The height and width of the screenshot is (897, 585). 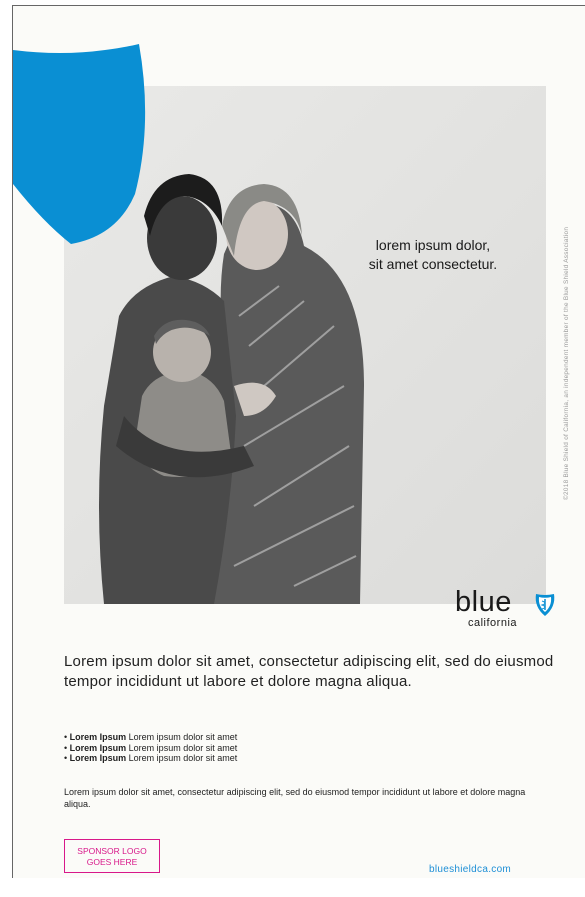 What do you see at coordinates (112, 856) in the screenshot?
I see `sponsor-logo-placeholder: SPONSOR LOGO GOES HERE` at bounding box center [112, 856].